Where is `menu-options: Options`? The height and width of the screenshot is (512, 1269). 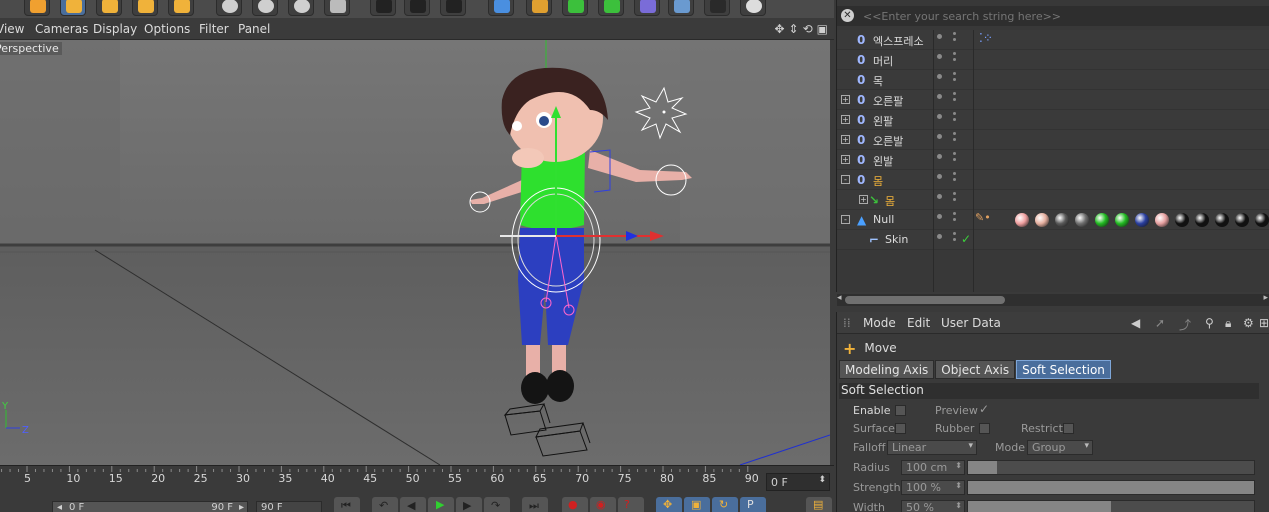 menu-options: Options is located at coordinates (167, 29).